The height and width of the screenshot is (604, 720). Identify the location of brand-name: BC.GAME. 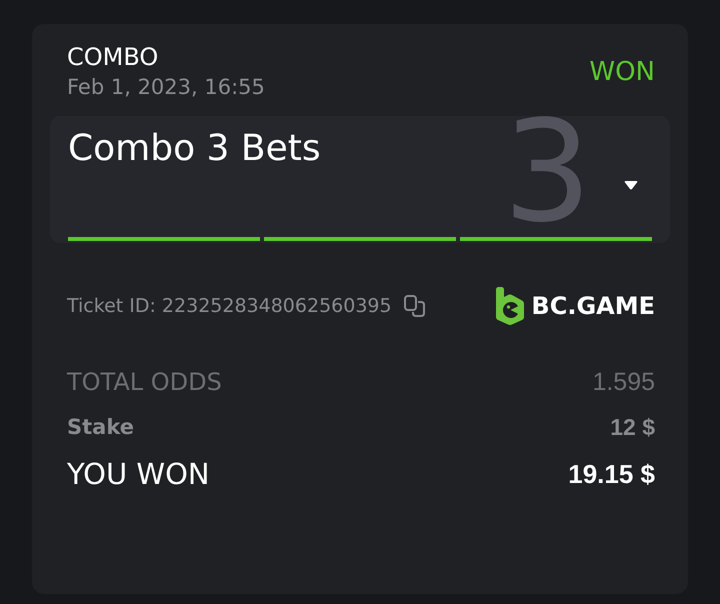
(593, 306).